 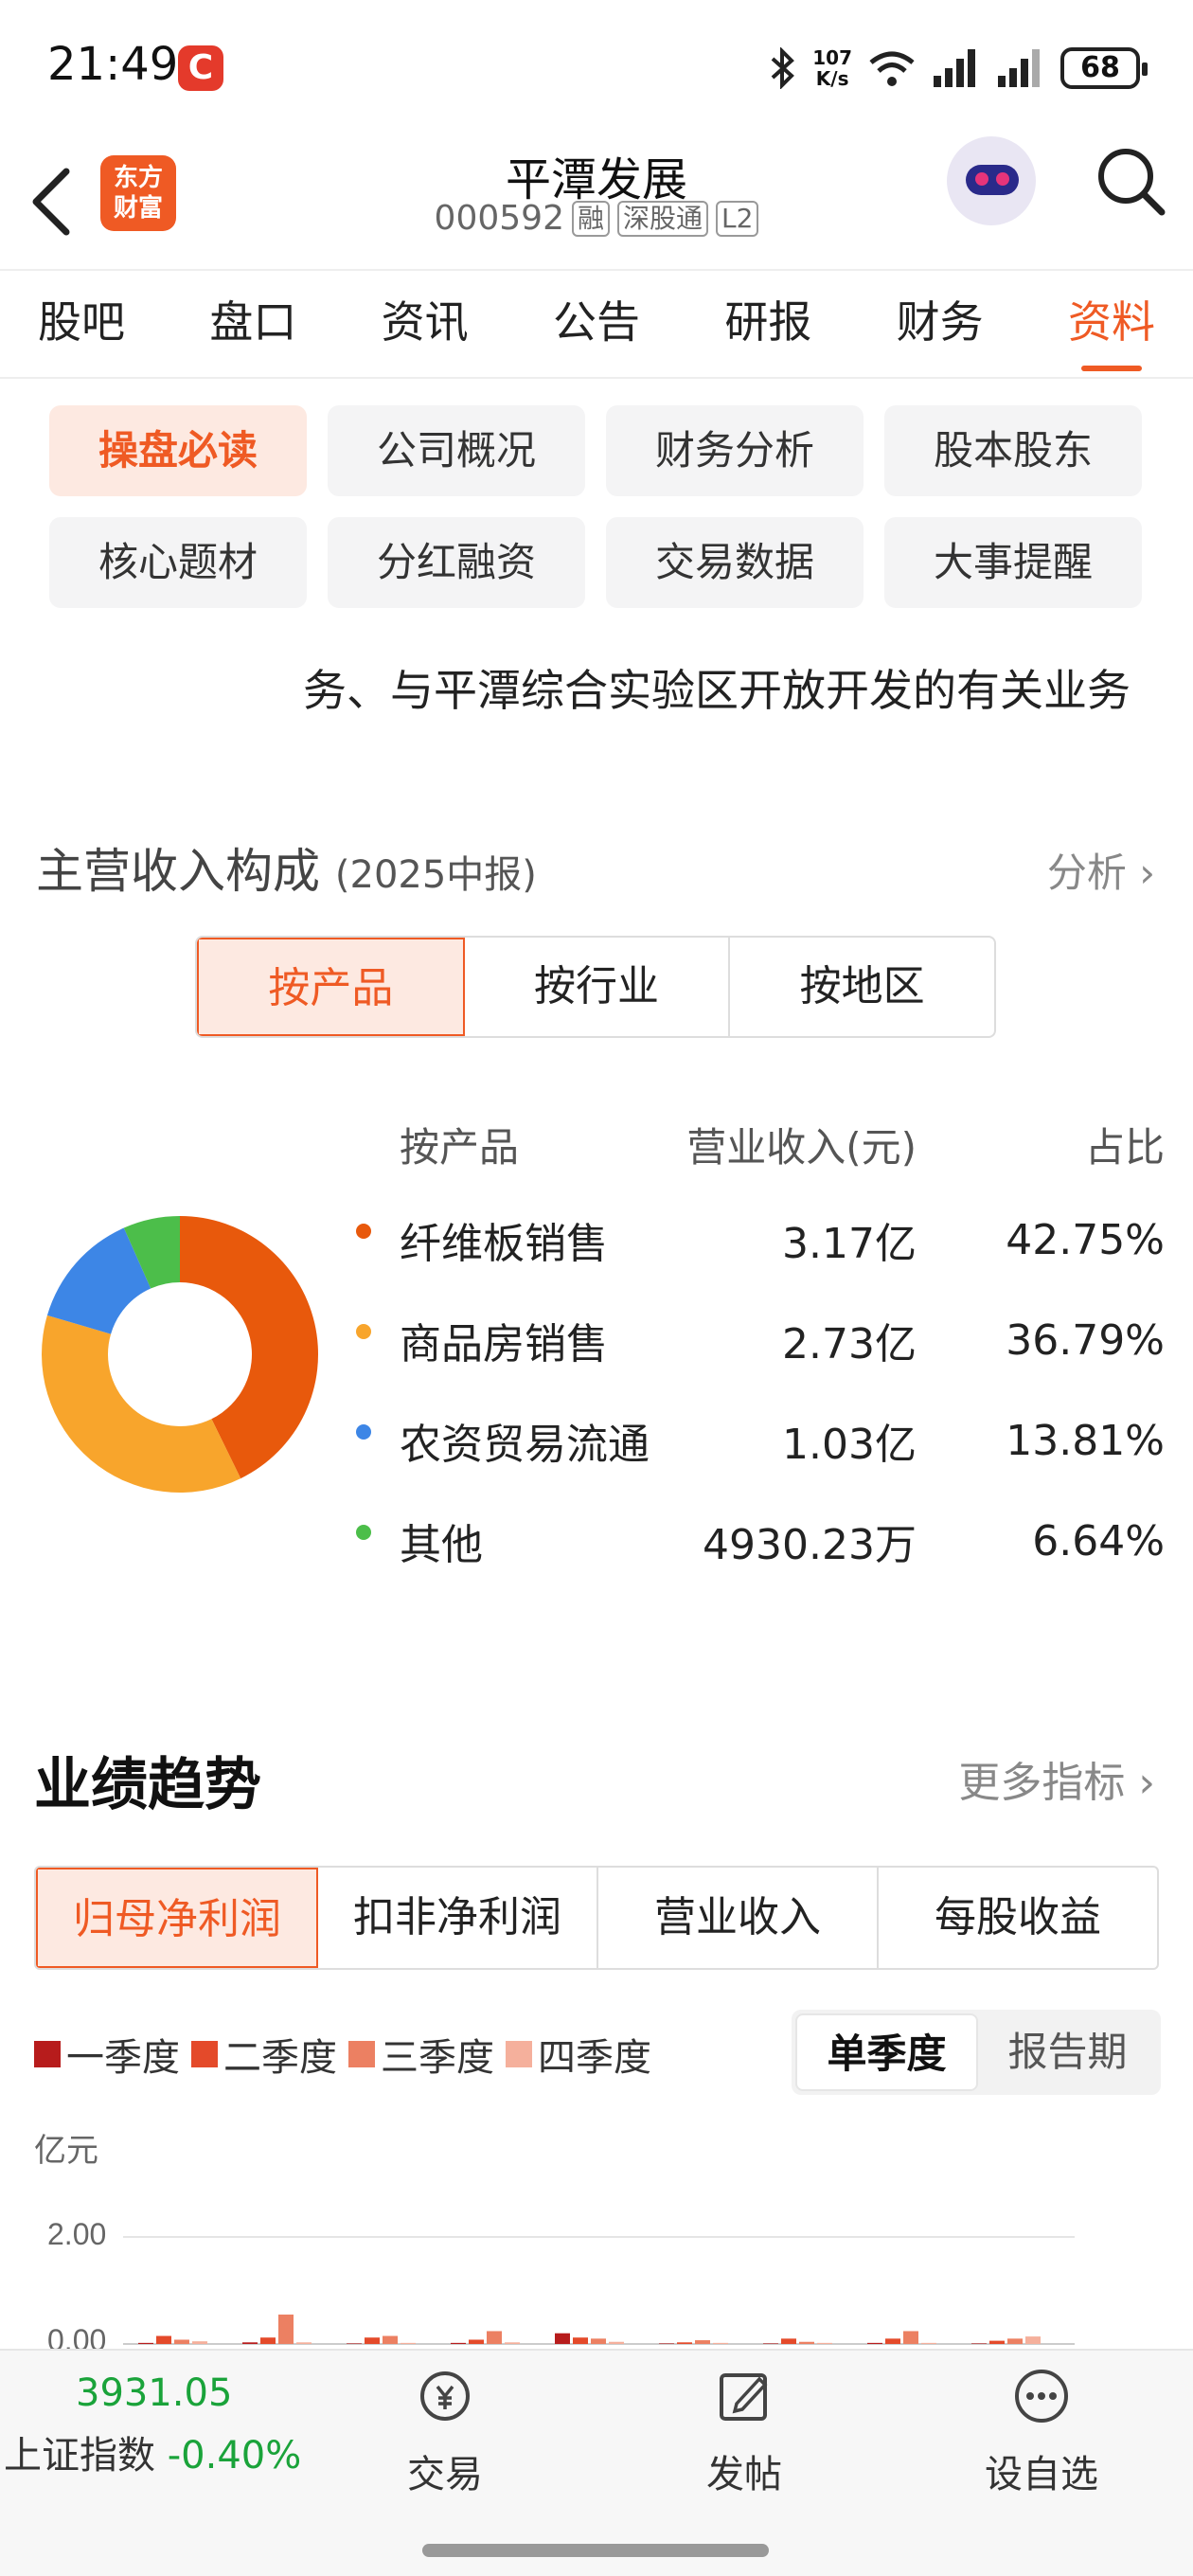 I want to click on trade-icon, so click(x=445, y=2396).